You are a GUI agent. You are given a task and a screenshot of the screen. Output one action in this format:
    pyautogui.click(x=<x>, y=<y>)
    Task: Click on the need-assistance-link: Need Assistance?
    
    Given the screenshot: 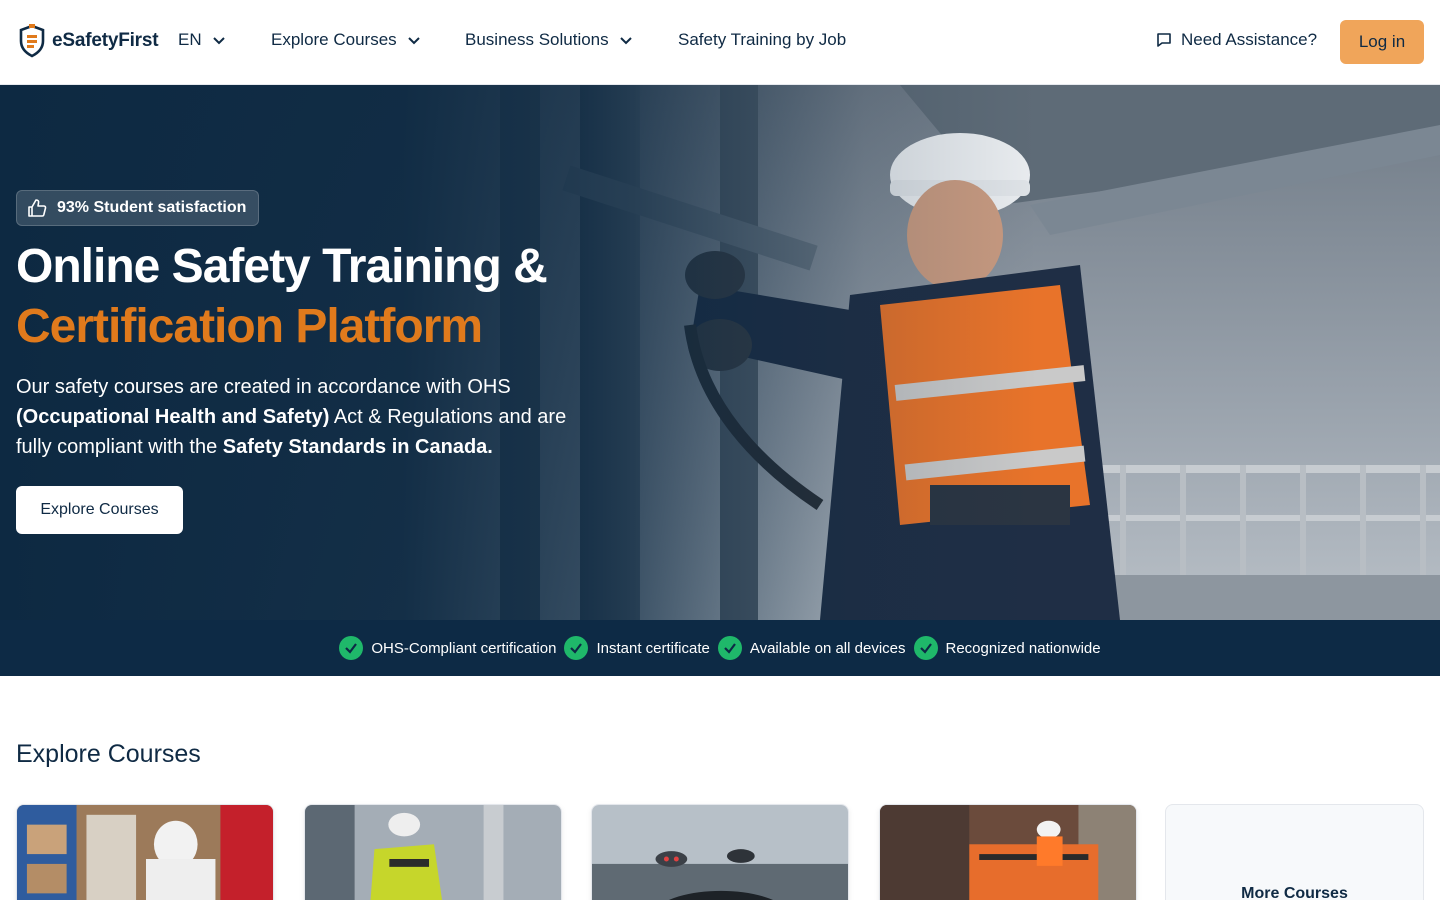 What is the action you would take?
    pyautogui.click(x=1236, y=40)
    